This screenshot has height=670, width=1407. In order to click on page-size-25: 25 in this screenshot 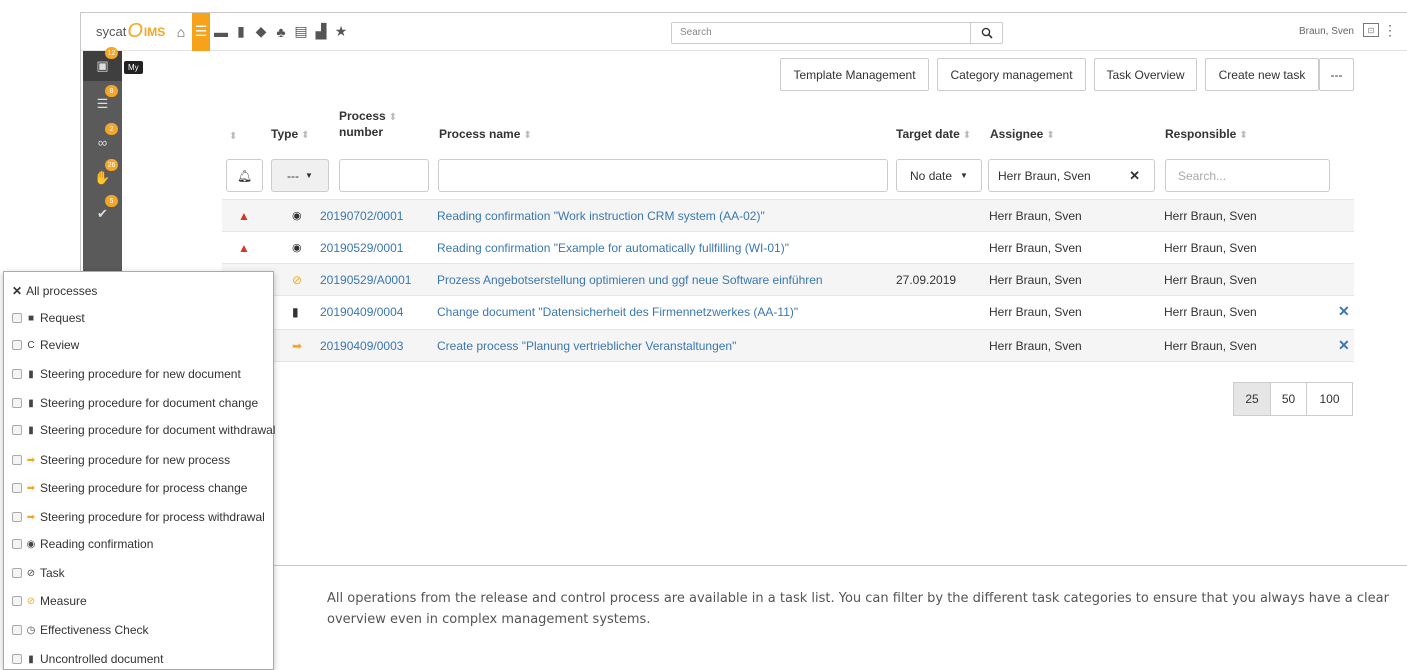, I will do `click(1252, 399)`.